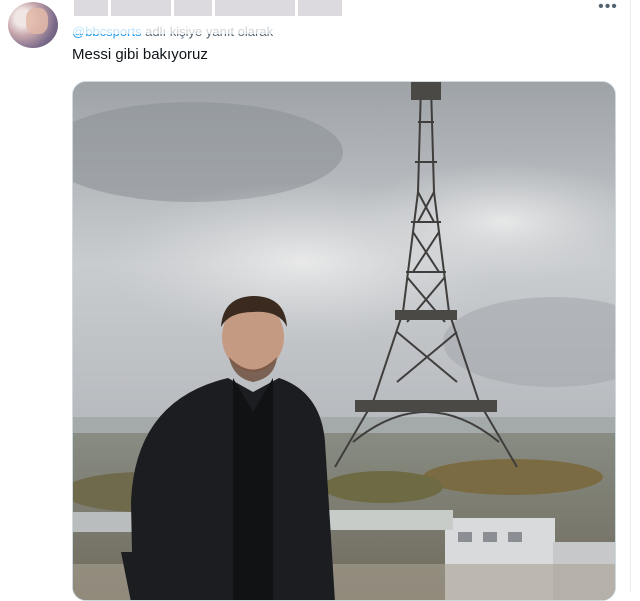  I want to click on column-border, so click(630, 296).